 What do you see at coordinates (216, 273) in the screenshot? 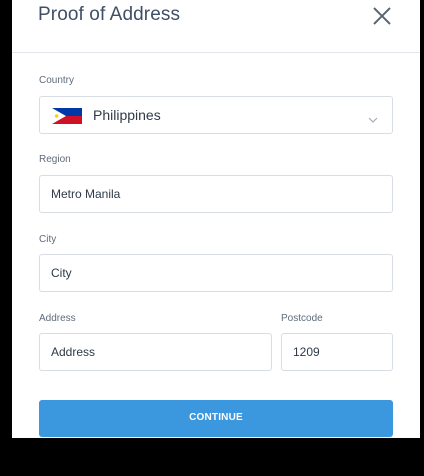
I see `city-input: City` at bounding box center [216, 273].